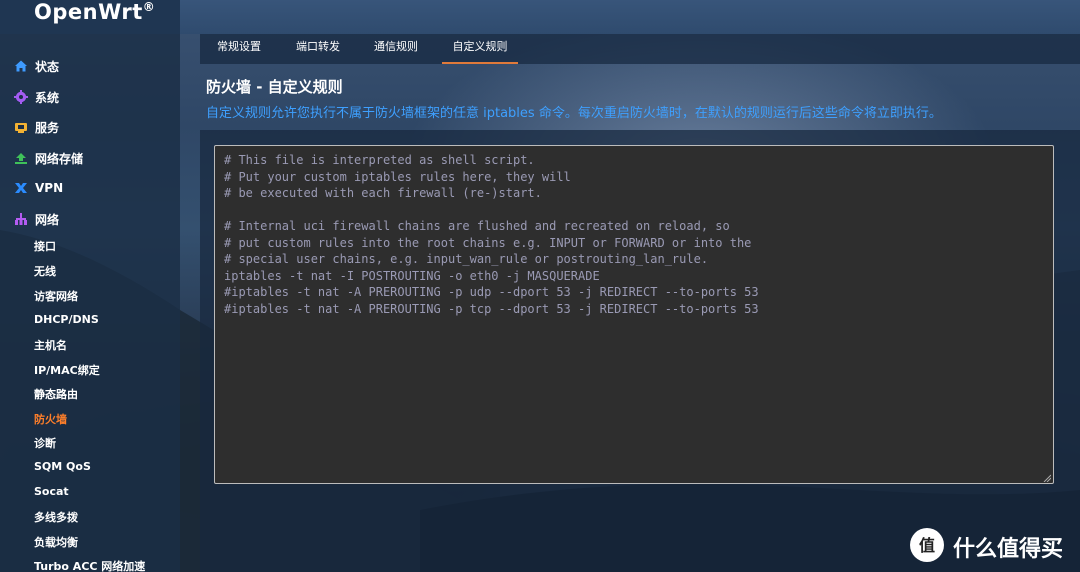 The width and height of the screenshot is (1080, 572). What do you see at coordinates (90, 219) in the screenshot?
I see `sidebar-item-network: 网络` at bounding box center [90, 219].